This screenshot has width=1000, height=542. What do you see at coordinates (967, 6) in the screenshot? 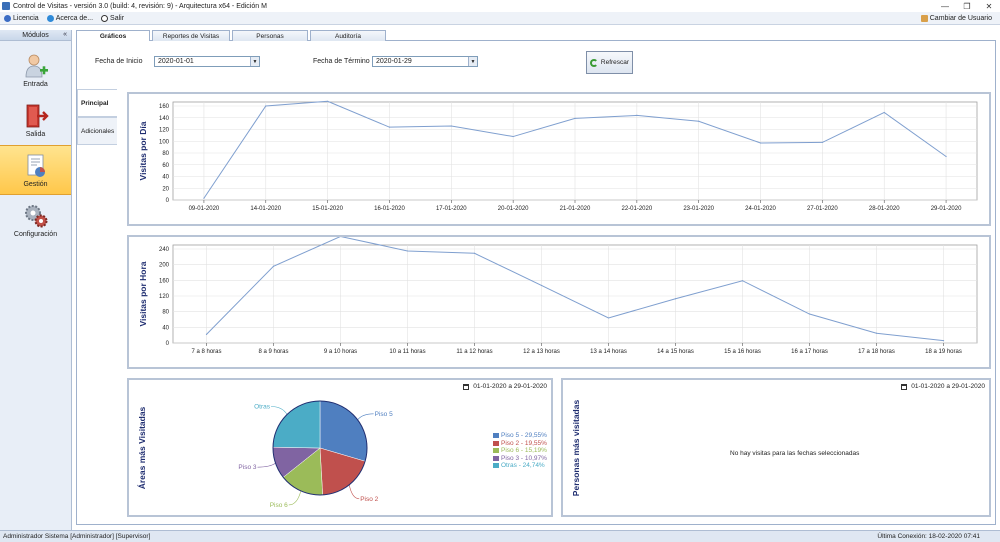
I see `restore-button: ❐` at bounding box center [967, 6].